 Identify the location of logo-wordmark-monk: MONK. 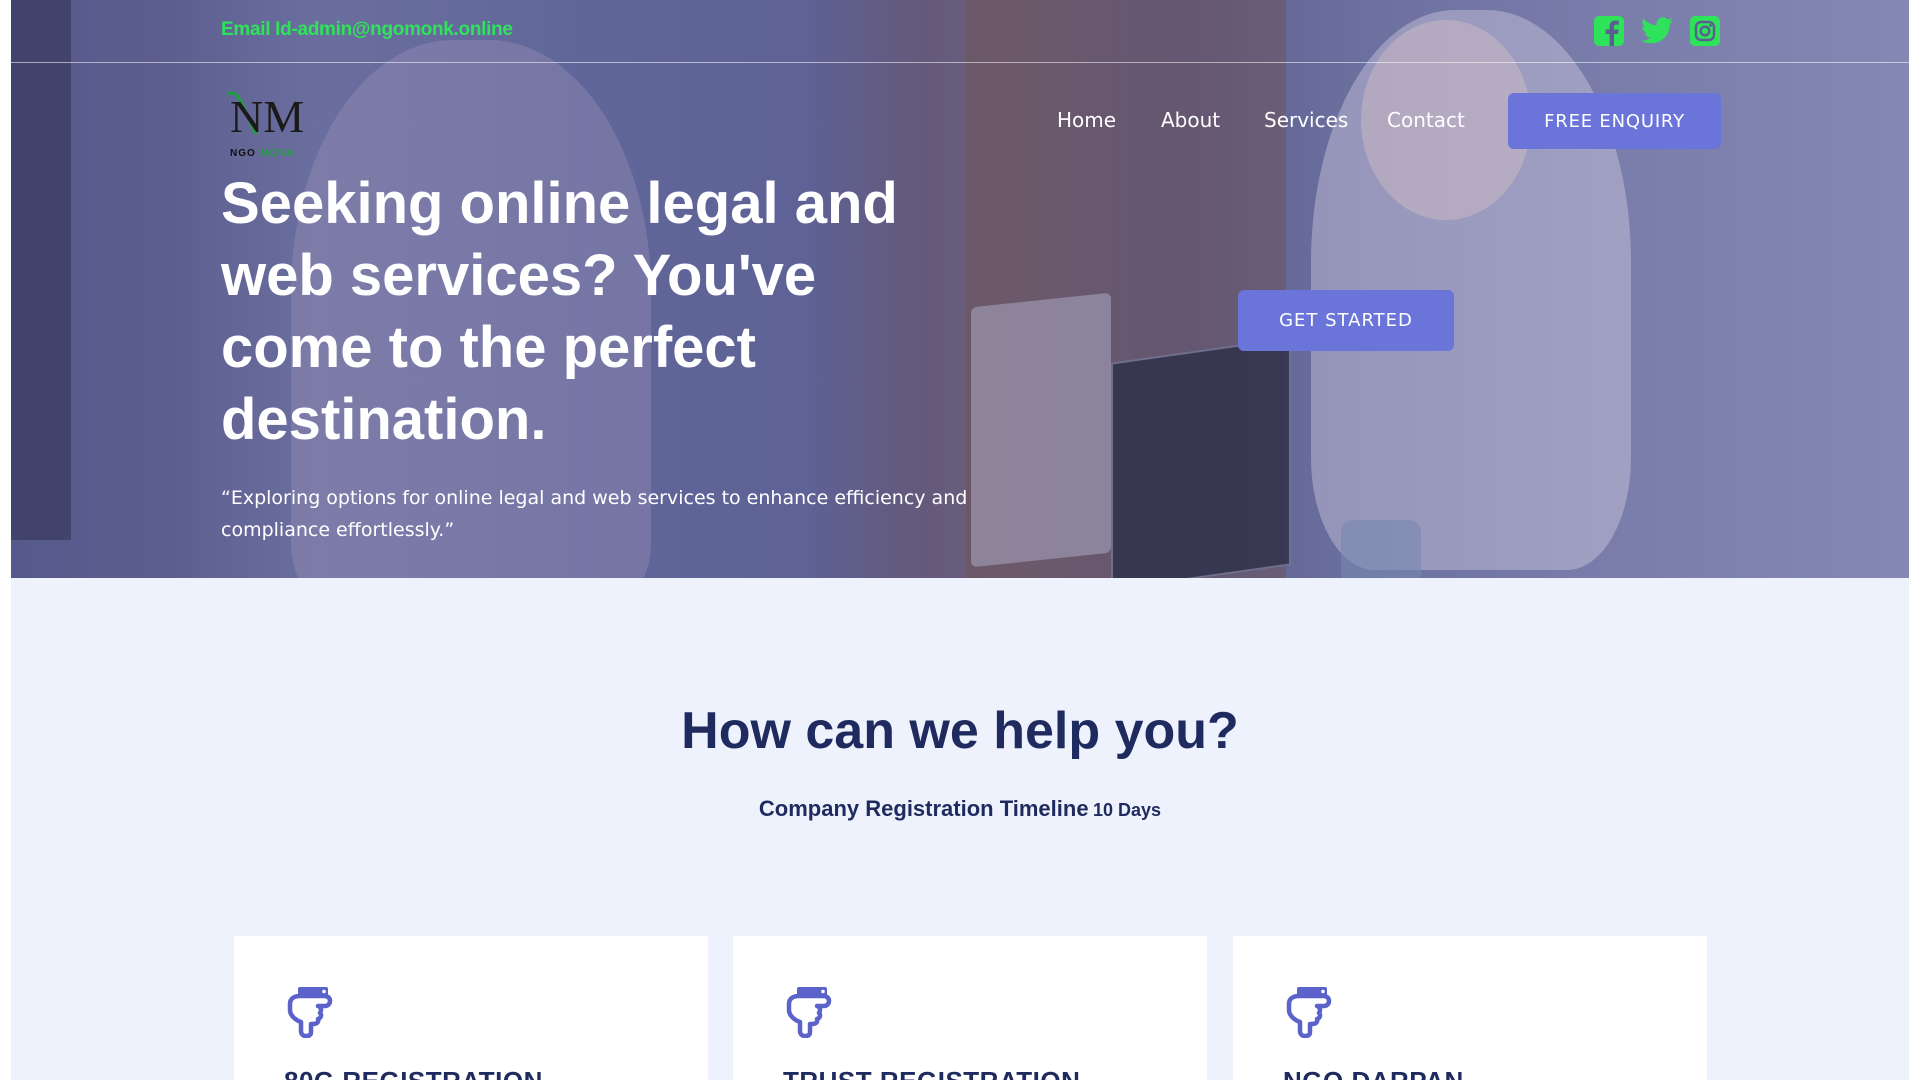
(277, 153).